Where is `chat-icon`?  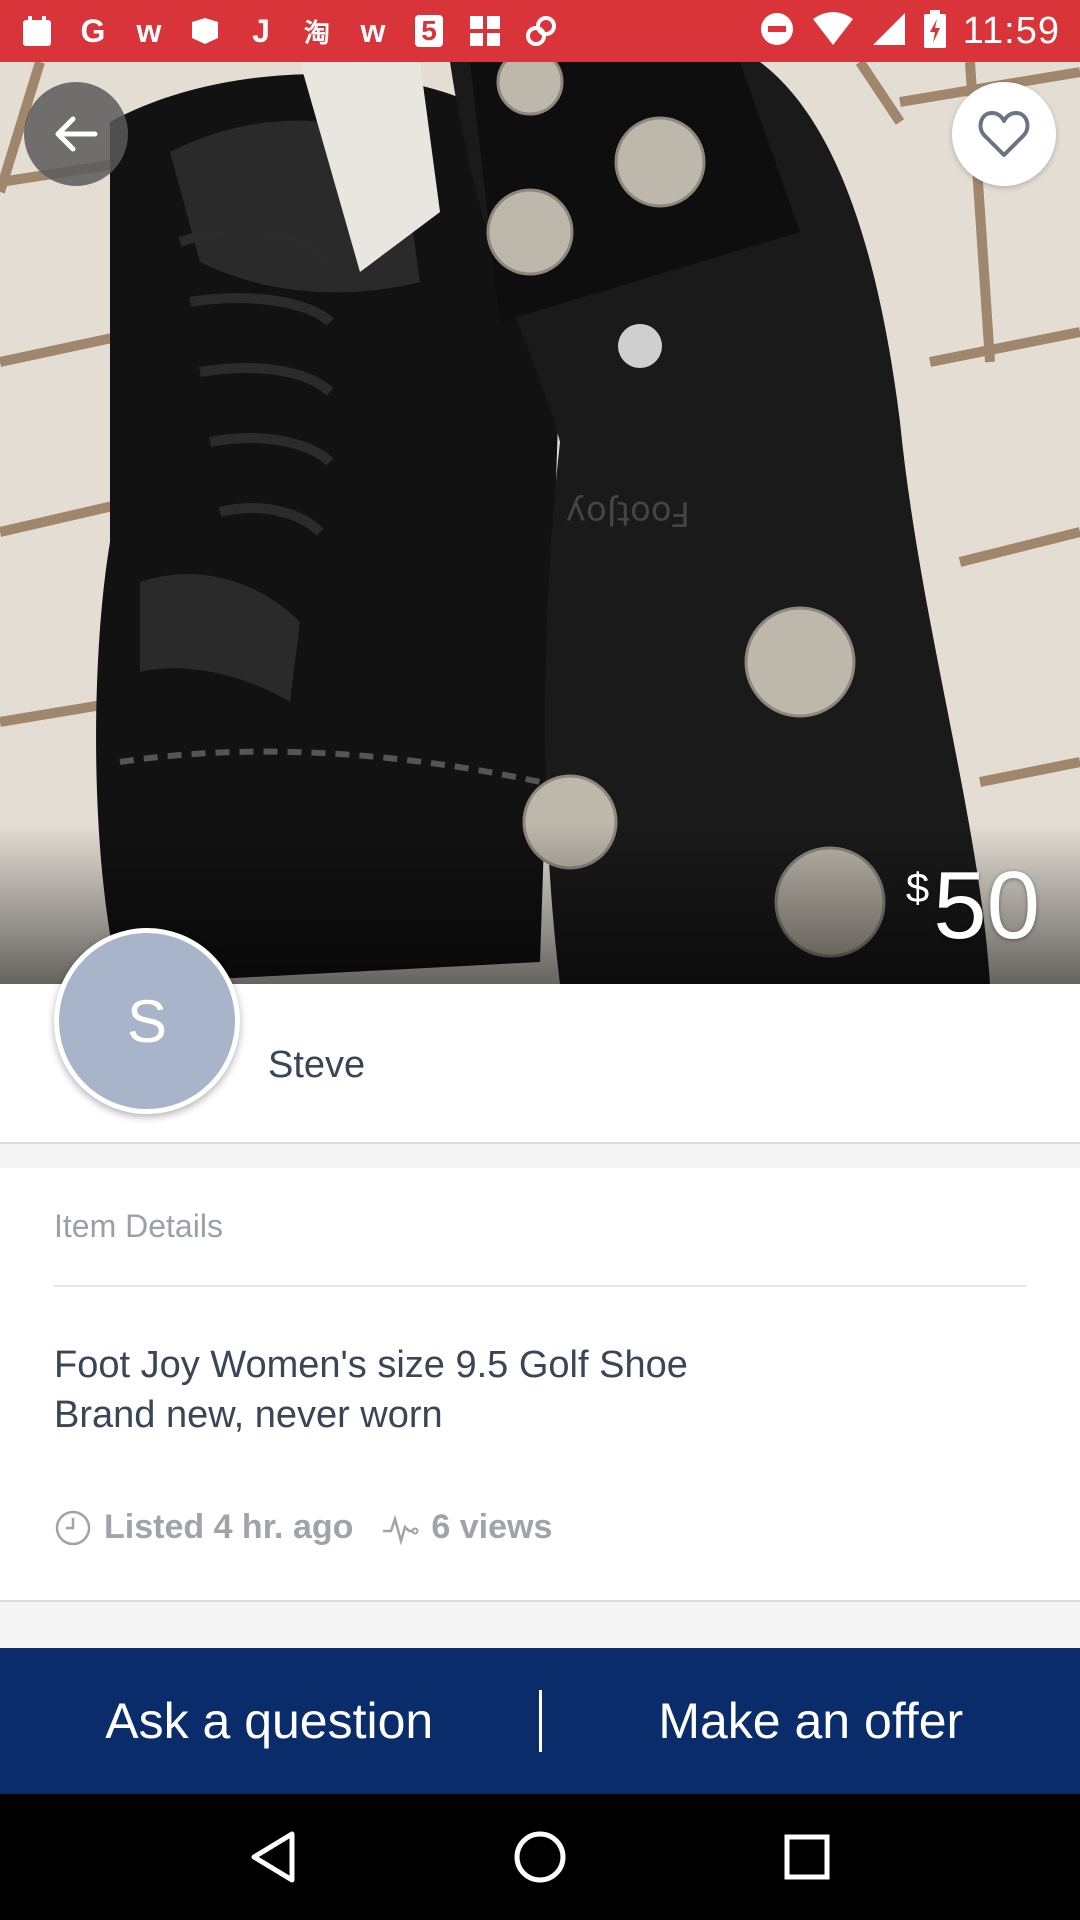
chat-icon is located at coordinates (205, 31).